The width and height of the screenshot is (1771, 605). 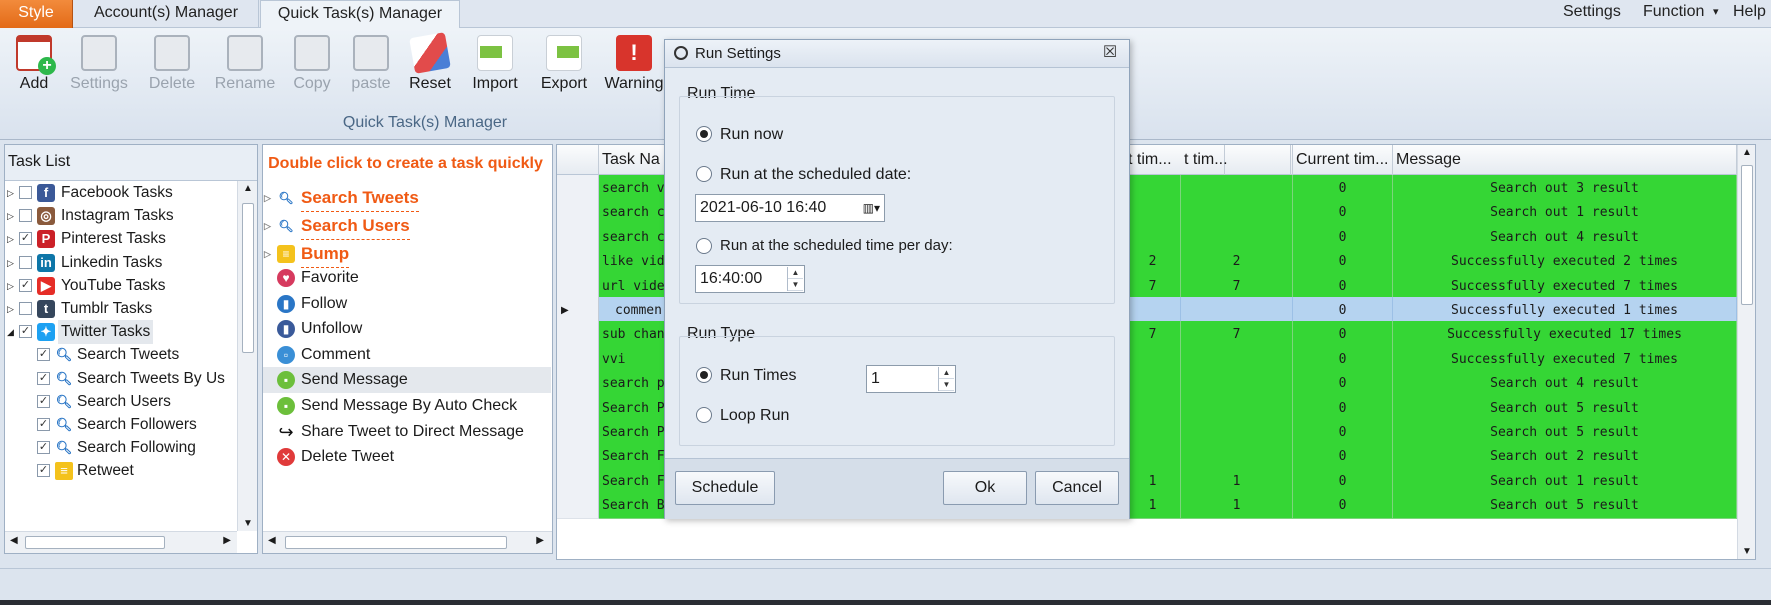 What do you see at coordinates (120, 286) in the screenshot?
I see `task-group-youtube-tasks: ▷ ✓ ▶ YouTube Tasks` at bounding box center [120, 286].